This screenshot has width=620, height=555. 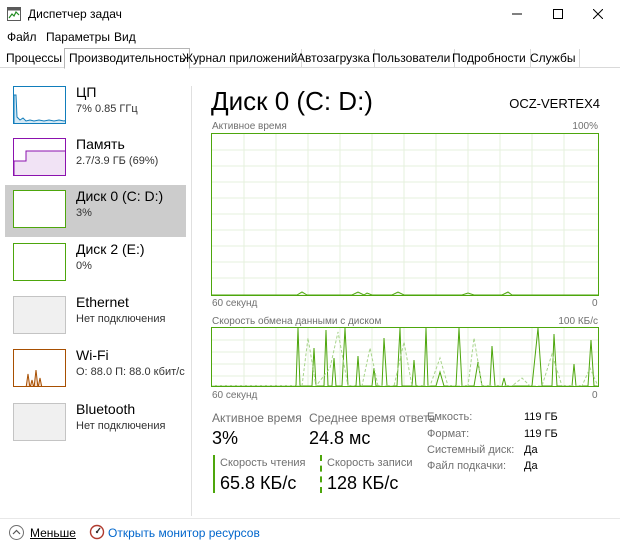 I want to click on sidebar-item-label: Ethernet, so click(x=102, y=302).